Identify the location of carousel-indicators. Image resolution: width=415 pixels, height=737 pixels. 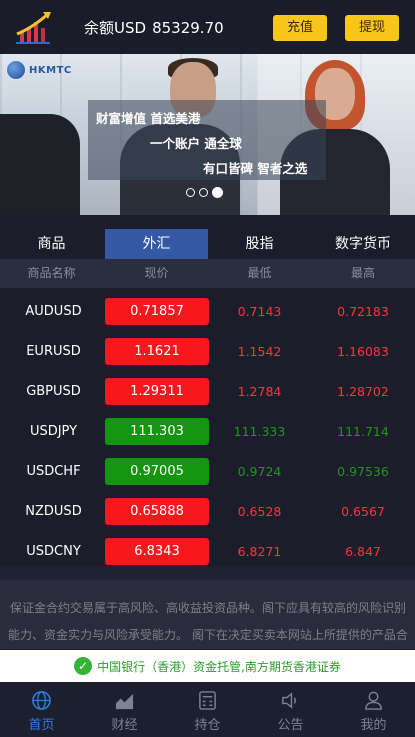
(204, 192).